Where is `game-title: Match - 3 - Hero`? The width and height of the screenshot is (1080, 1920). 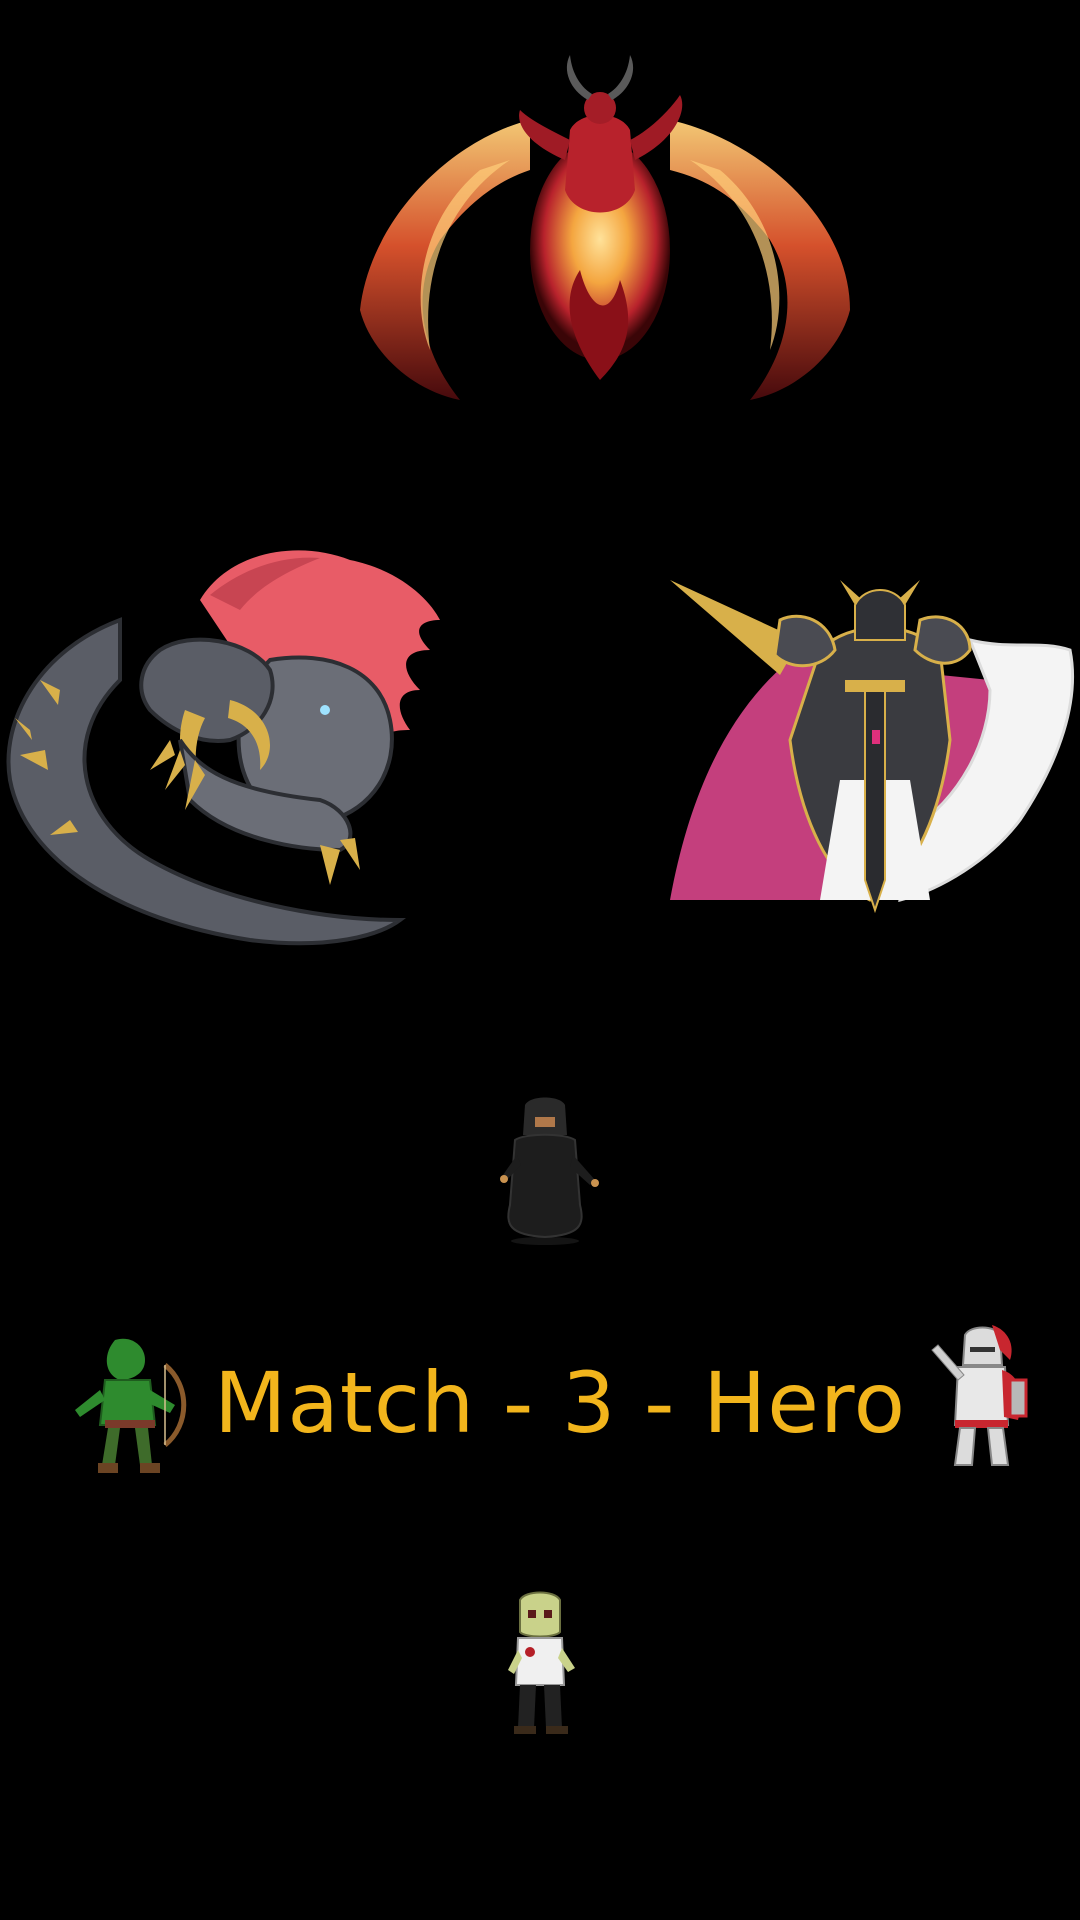
game-title: Match - 3 - Hero is located at coordinates (560, 1403).